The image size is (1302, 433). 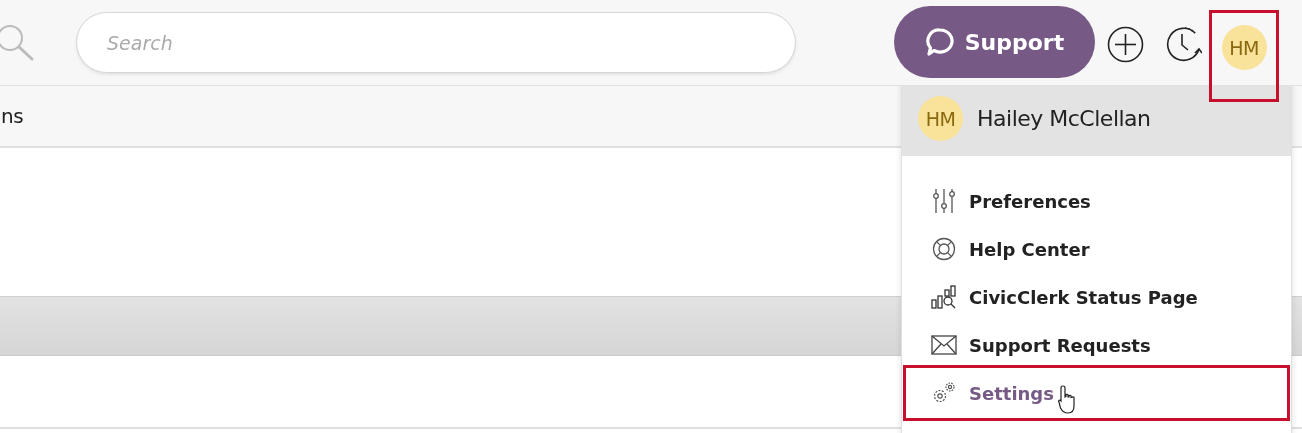 What do you see at coordinates (944, 297) in the screenshot?
I see `chart-search-icon` at bounding box center [944, 297].